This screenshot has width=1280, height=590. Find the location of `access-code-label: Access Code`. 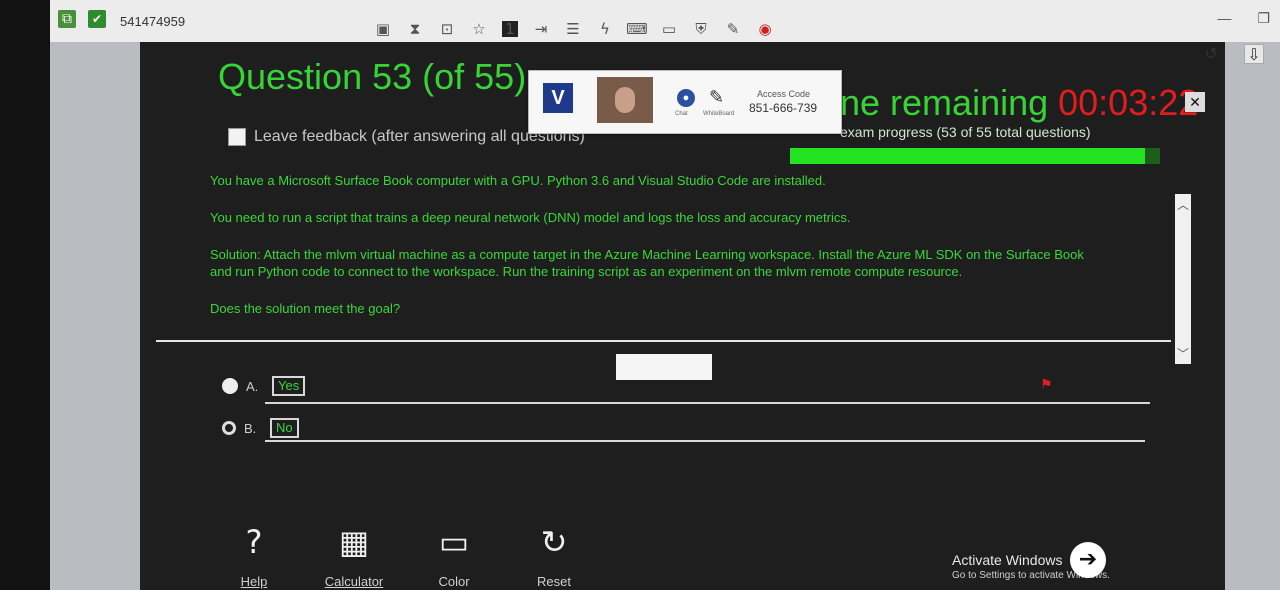

access-code-label: Access Code is located at coordinates (784, 94).